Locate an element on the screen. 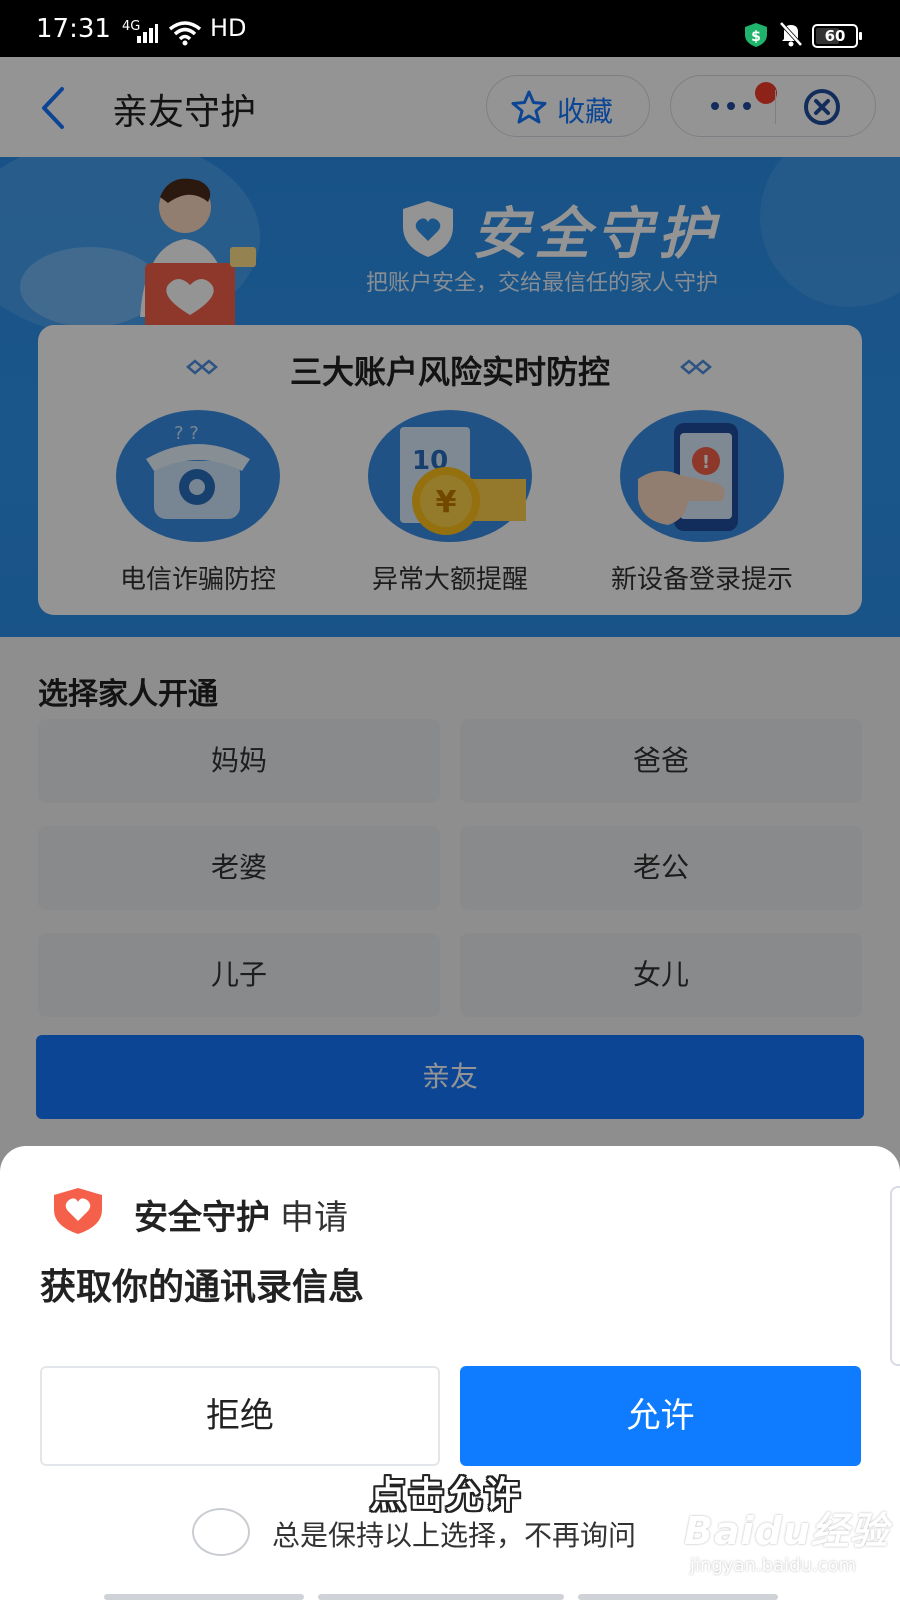  remember-choice-label: 总是保持以上选择，不再询问 is located at coordinates (454, 1534).